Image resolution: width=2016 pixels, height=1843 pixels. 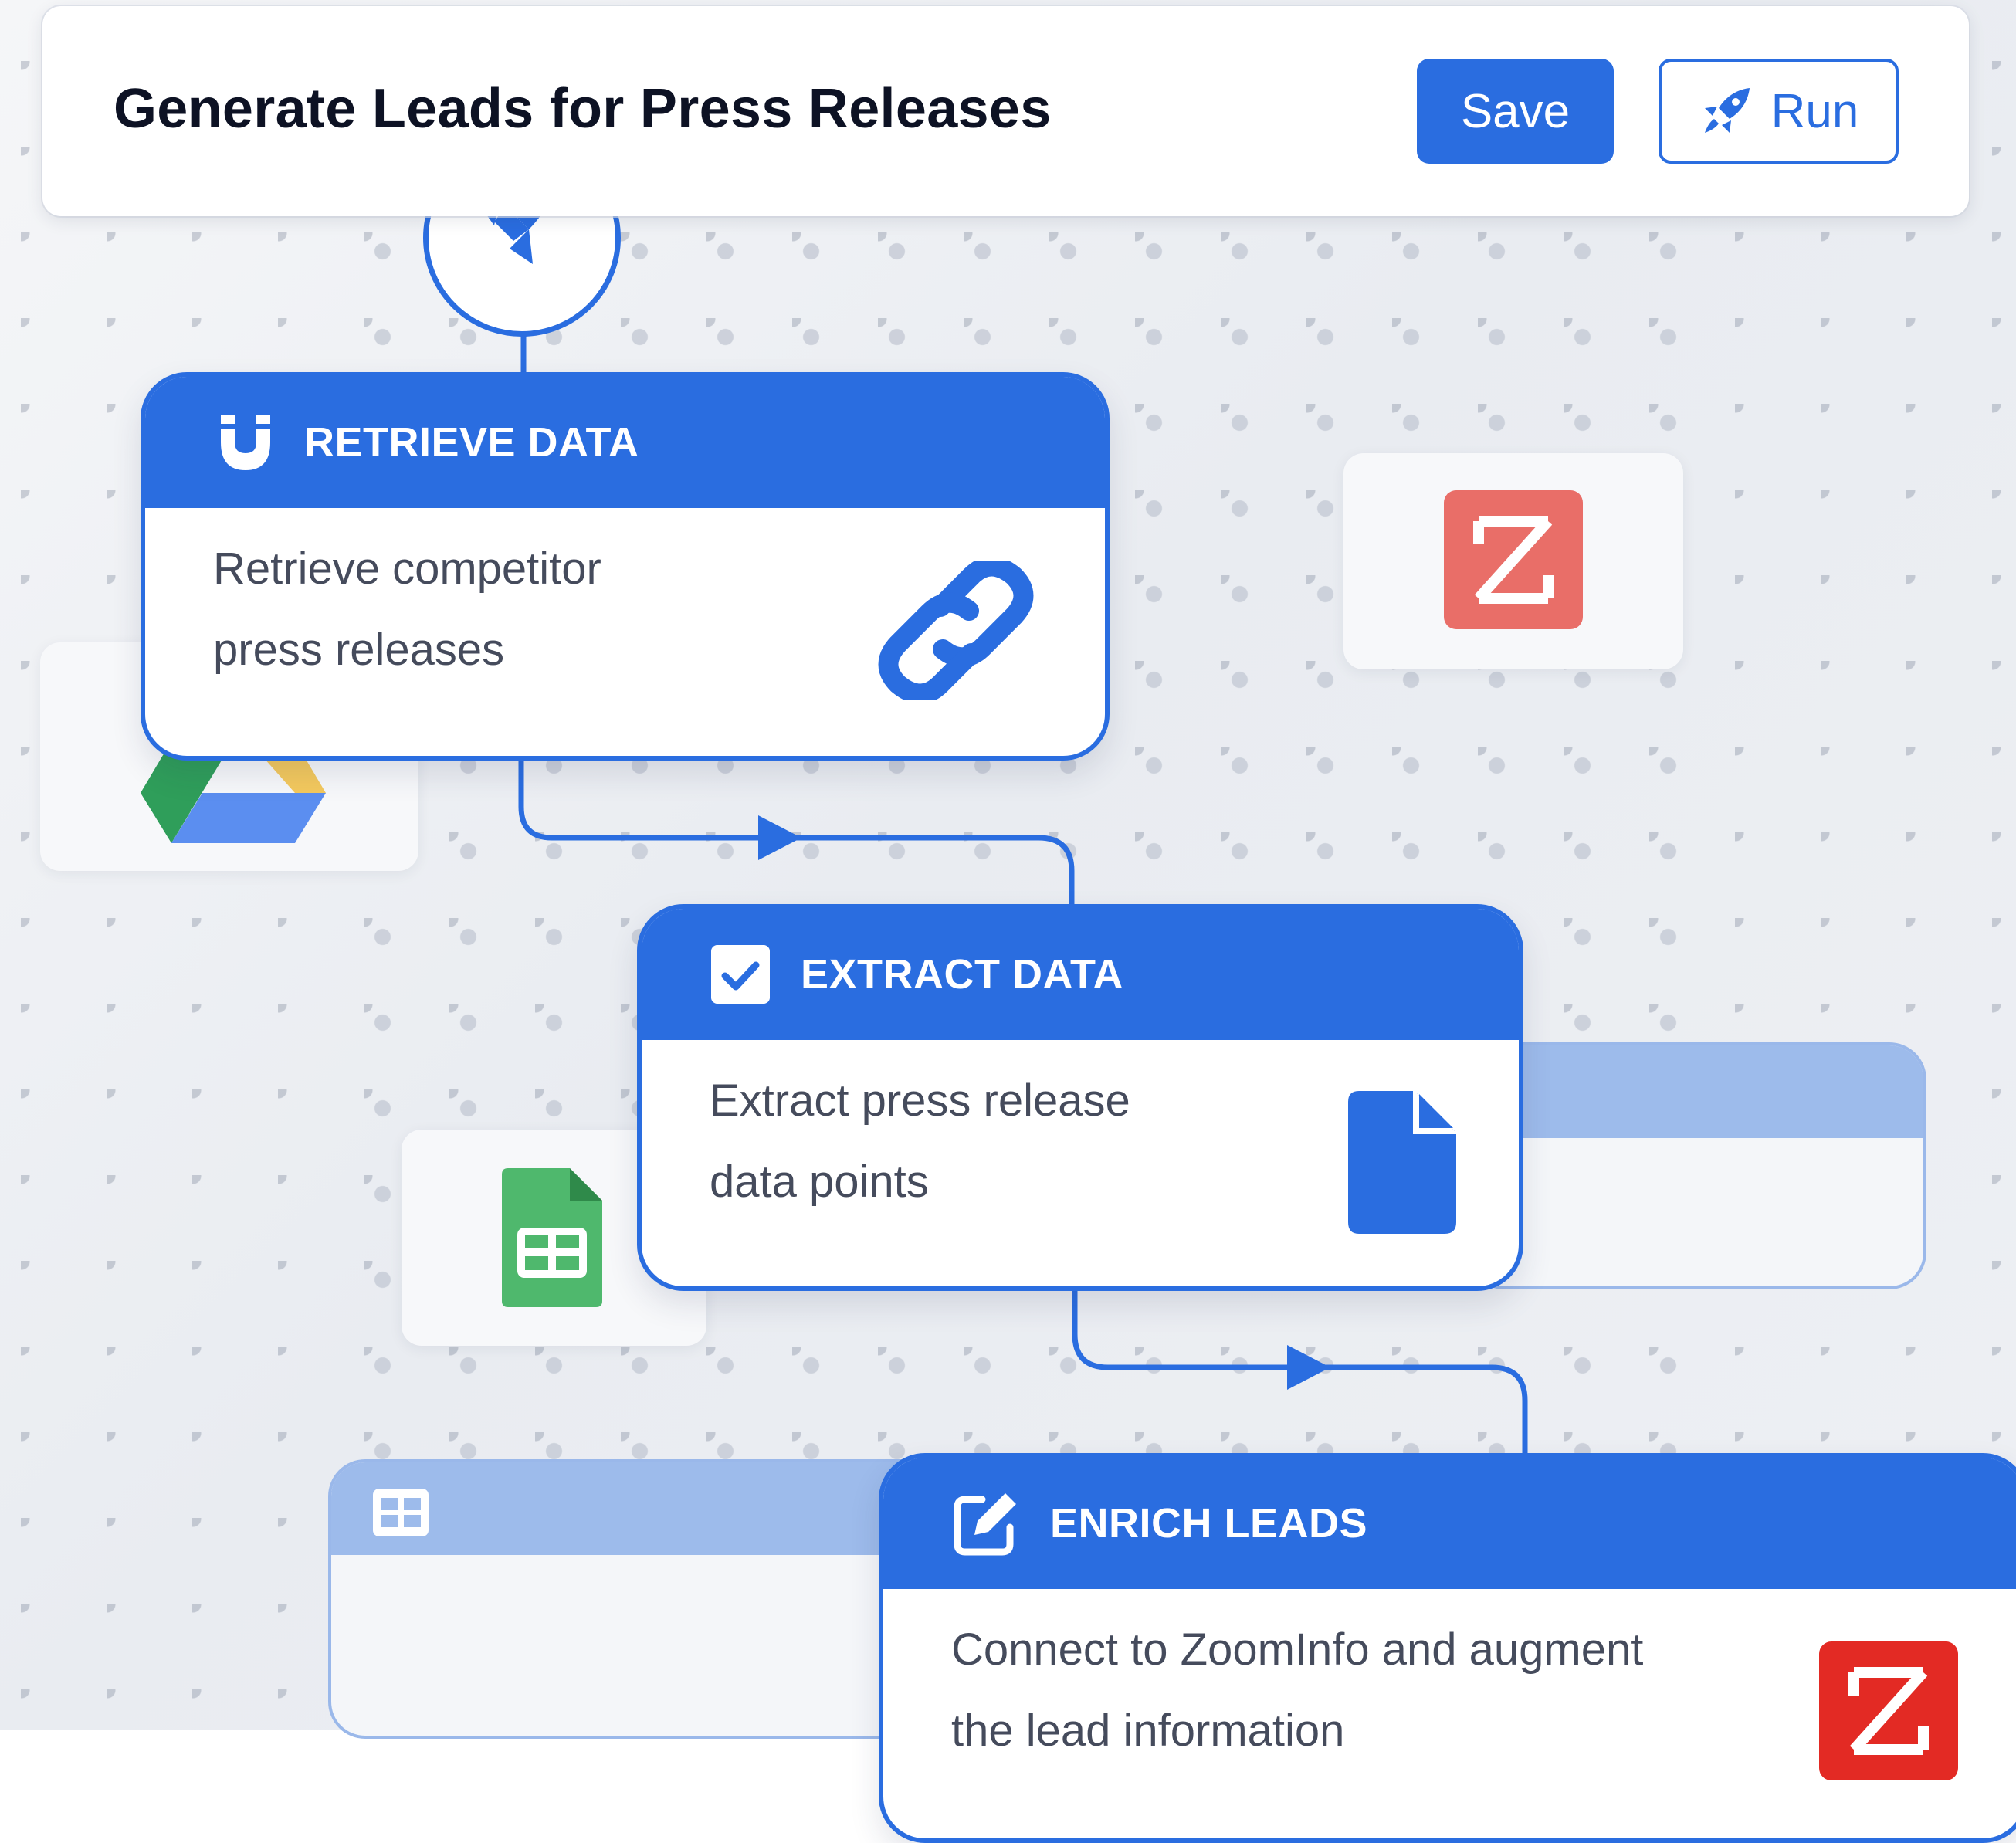 I want to click on step-card-header: ENRICH LEADS, so click(x=1449, y=1523).